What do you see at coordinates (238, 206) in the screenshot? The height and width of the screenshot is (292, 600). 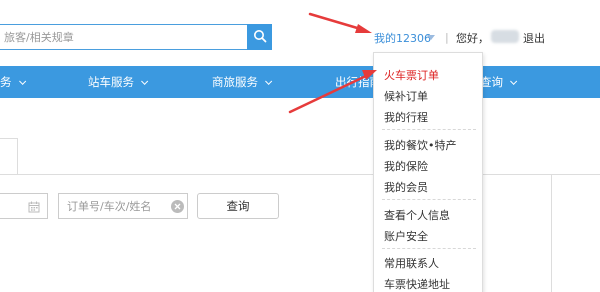 I see `query-button: 查询` at bounding box center [238, 206].